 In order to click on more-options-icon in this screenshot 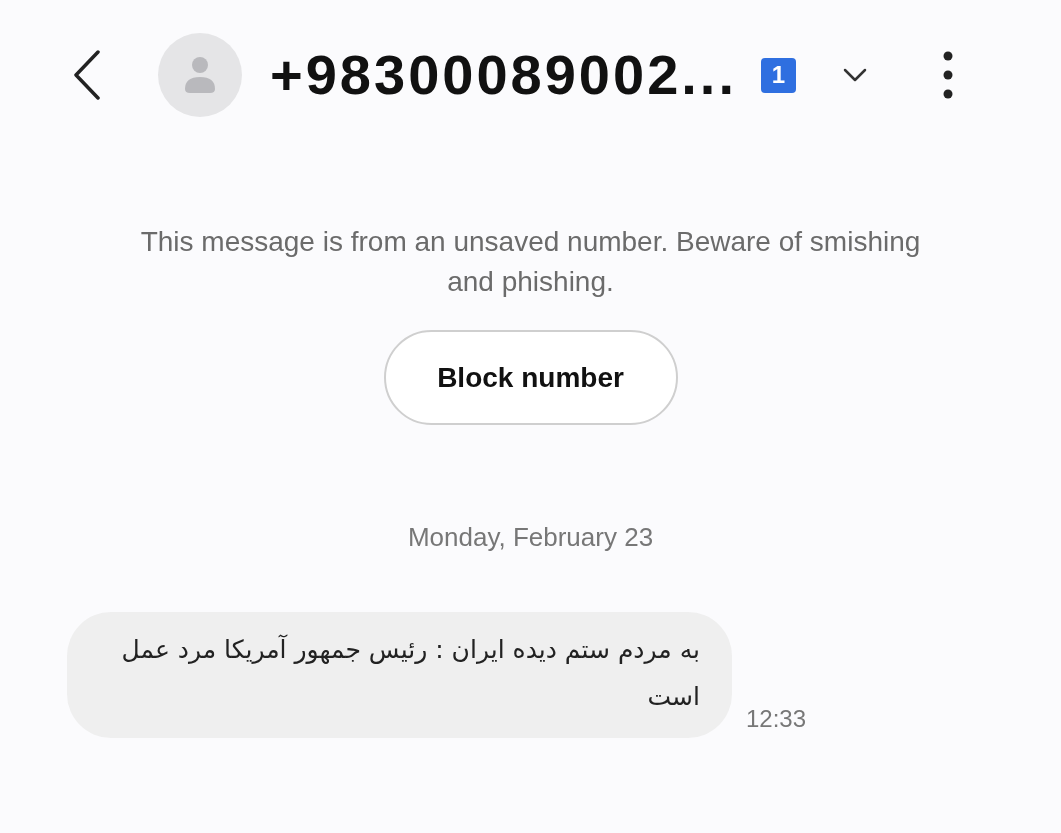, I will do `click(947, 75)`.